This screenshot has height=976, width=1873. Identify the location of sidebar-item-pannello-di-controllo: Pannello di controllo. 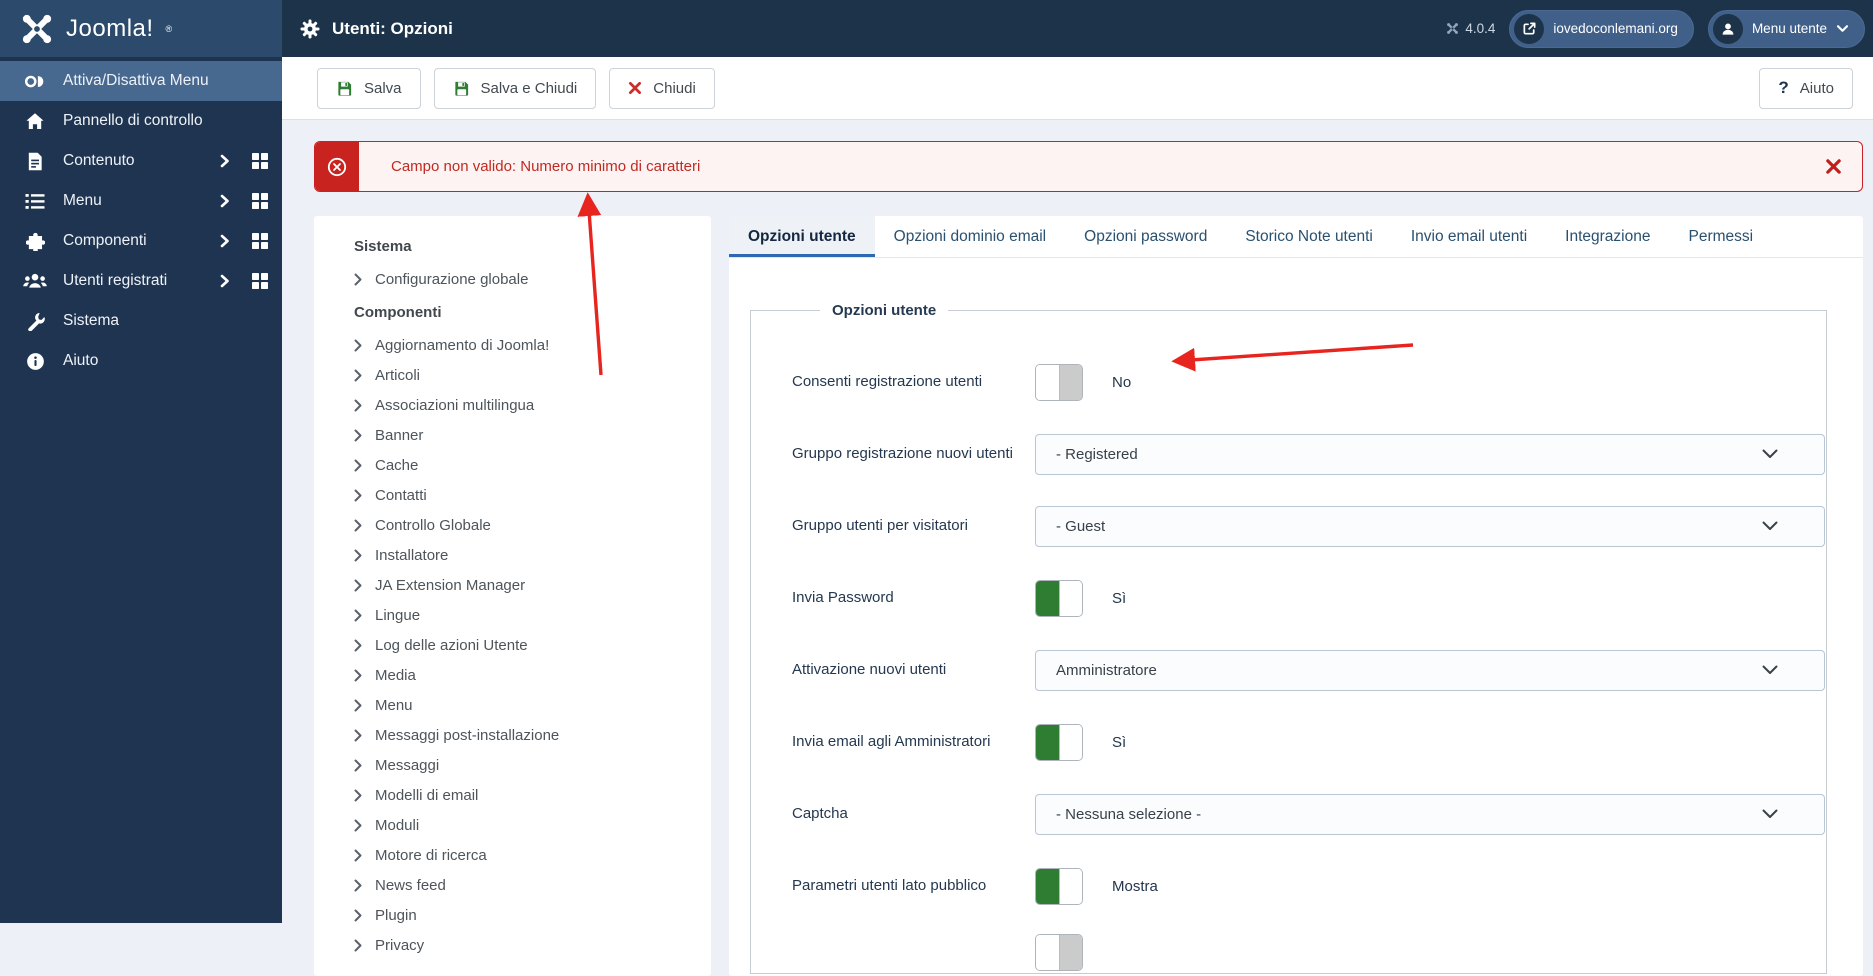
(141, 121).